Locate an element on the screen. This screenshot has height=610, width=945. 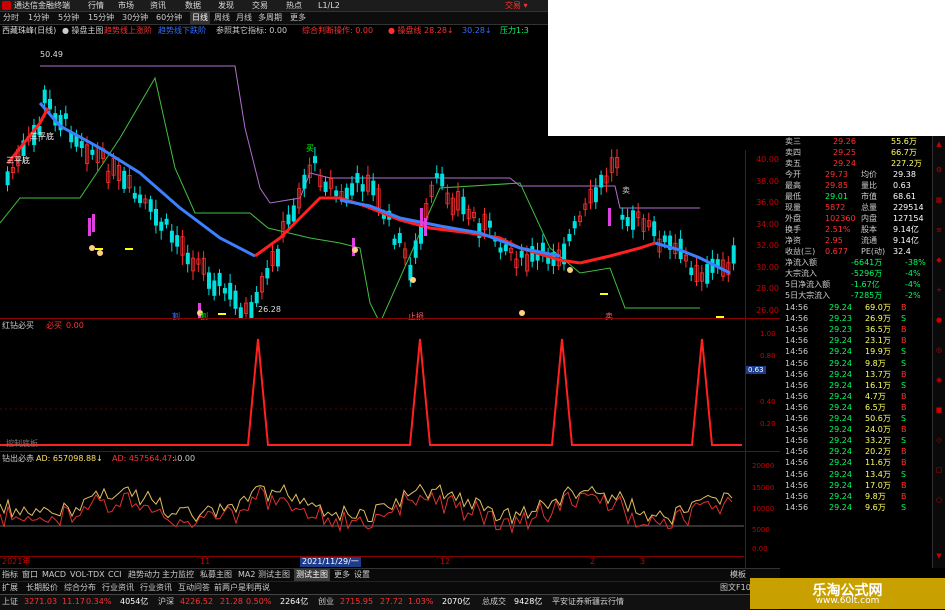
tick-volume: 19.9万 is located at coordinates (878, 352).